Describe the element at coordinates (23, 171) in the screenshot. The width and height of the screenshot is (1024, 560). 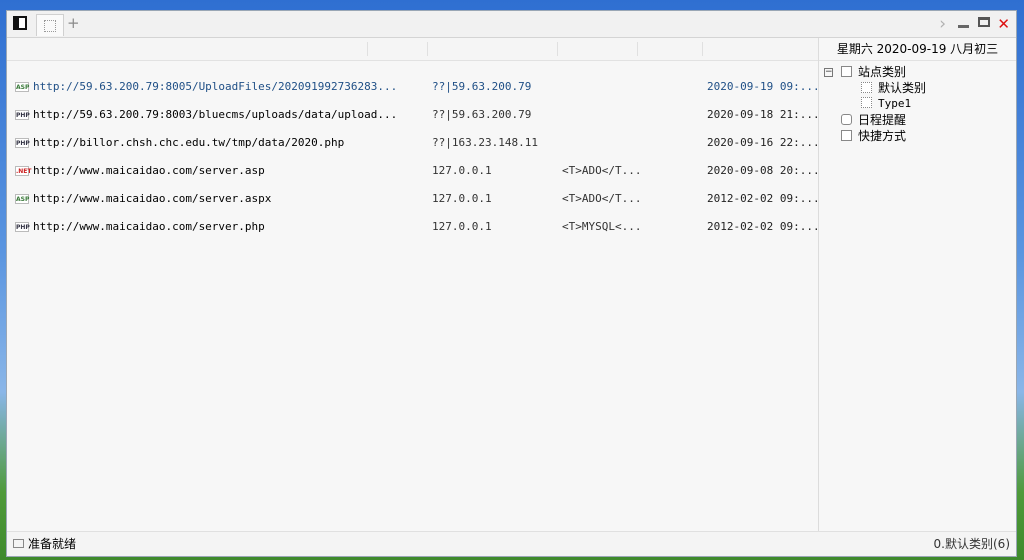
I see `dotnet-icon: .NET` at that location.